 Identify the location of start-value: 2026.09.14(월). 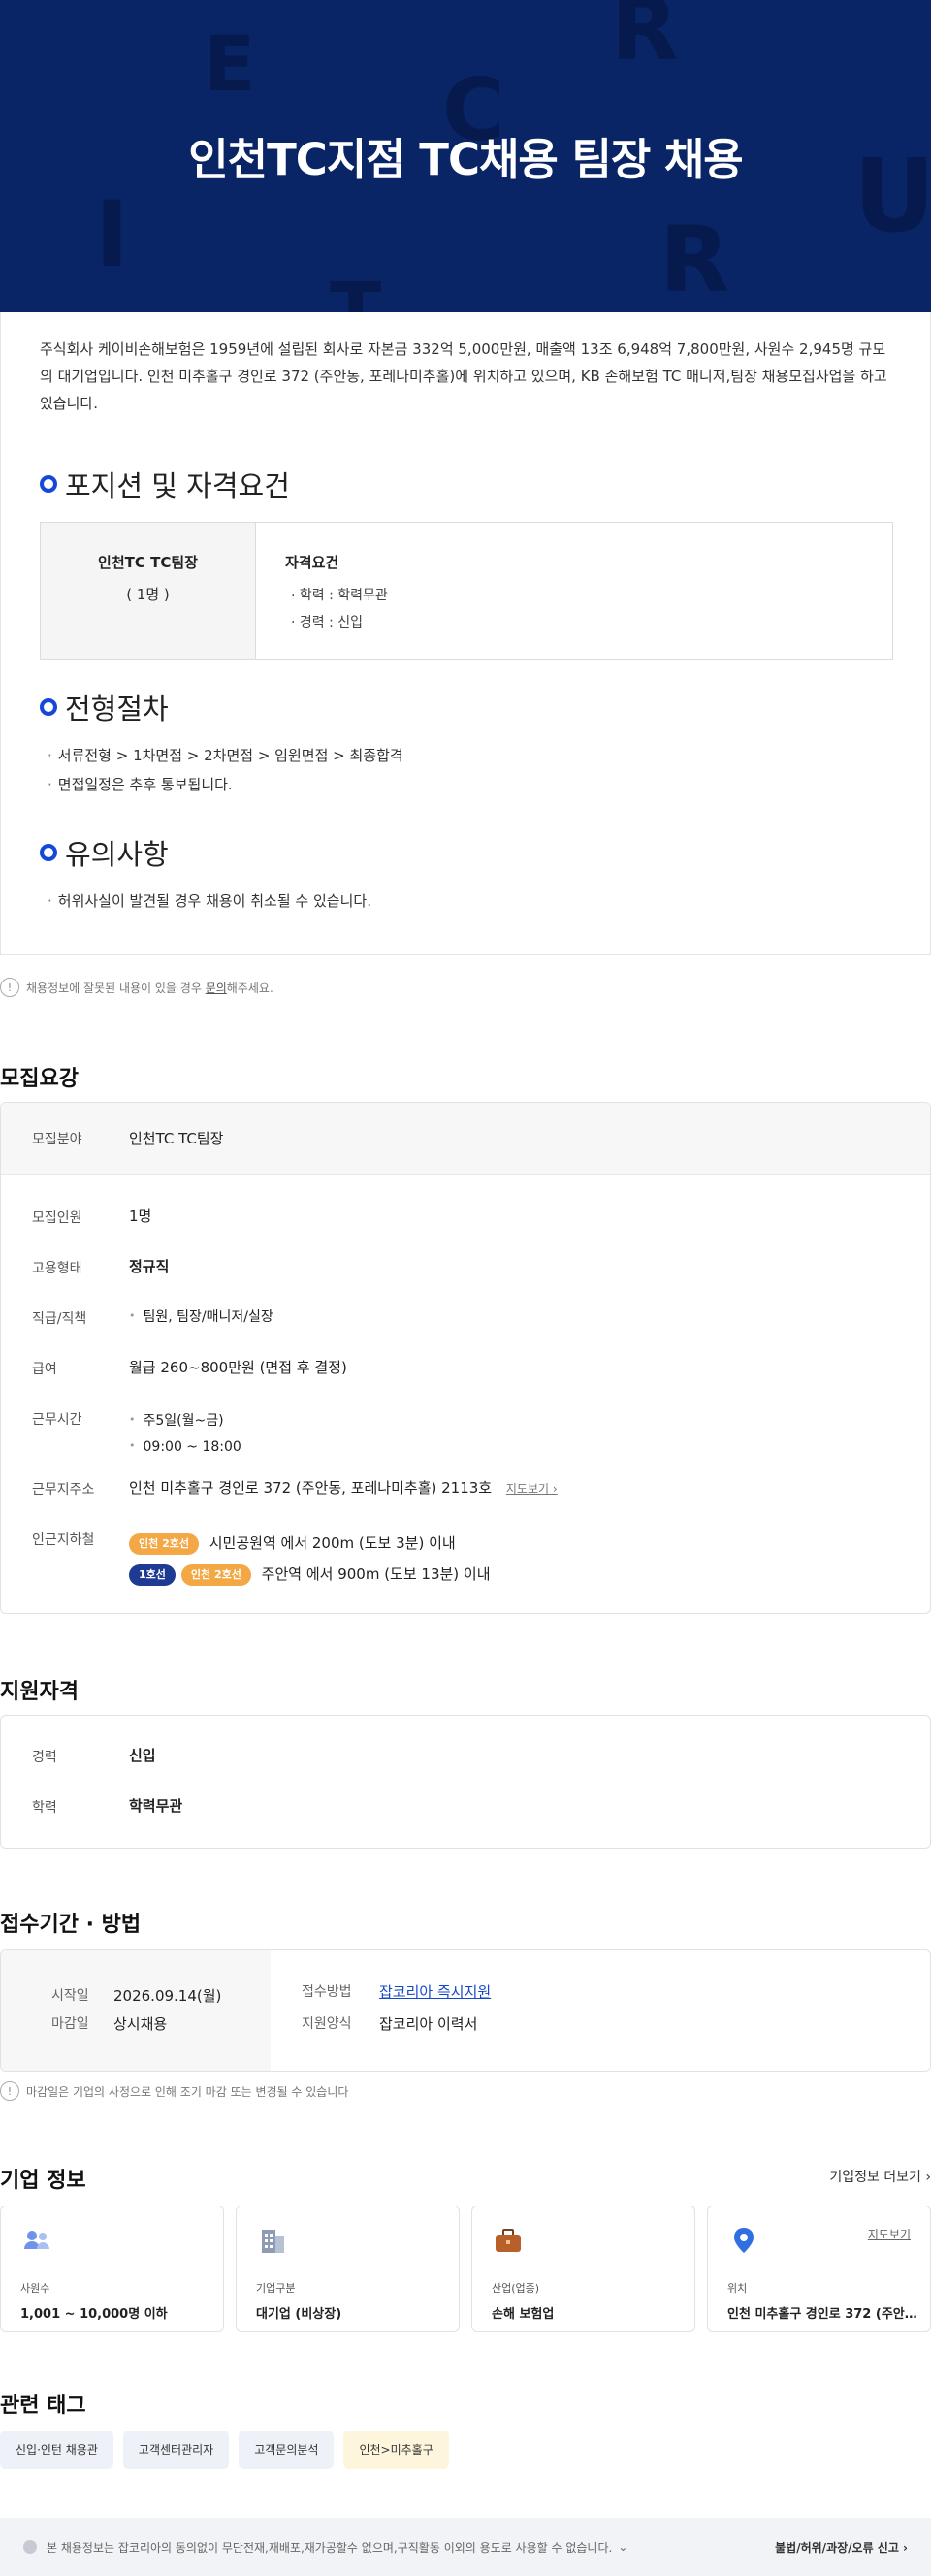
(168, 1996).